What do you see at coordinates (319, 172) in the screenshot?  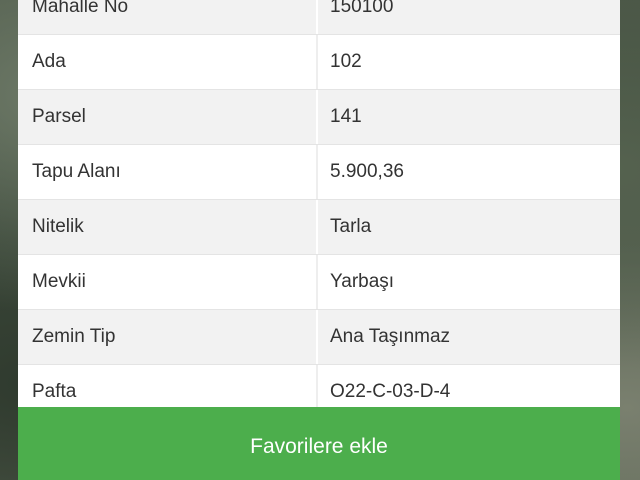 I see `table-row-tapu-alani: Tapu Alanı 5.900,36` at bounding box center [319, 172].